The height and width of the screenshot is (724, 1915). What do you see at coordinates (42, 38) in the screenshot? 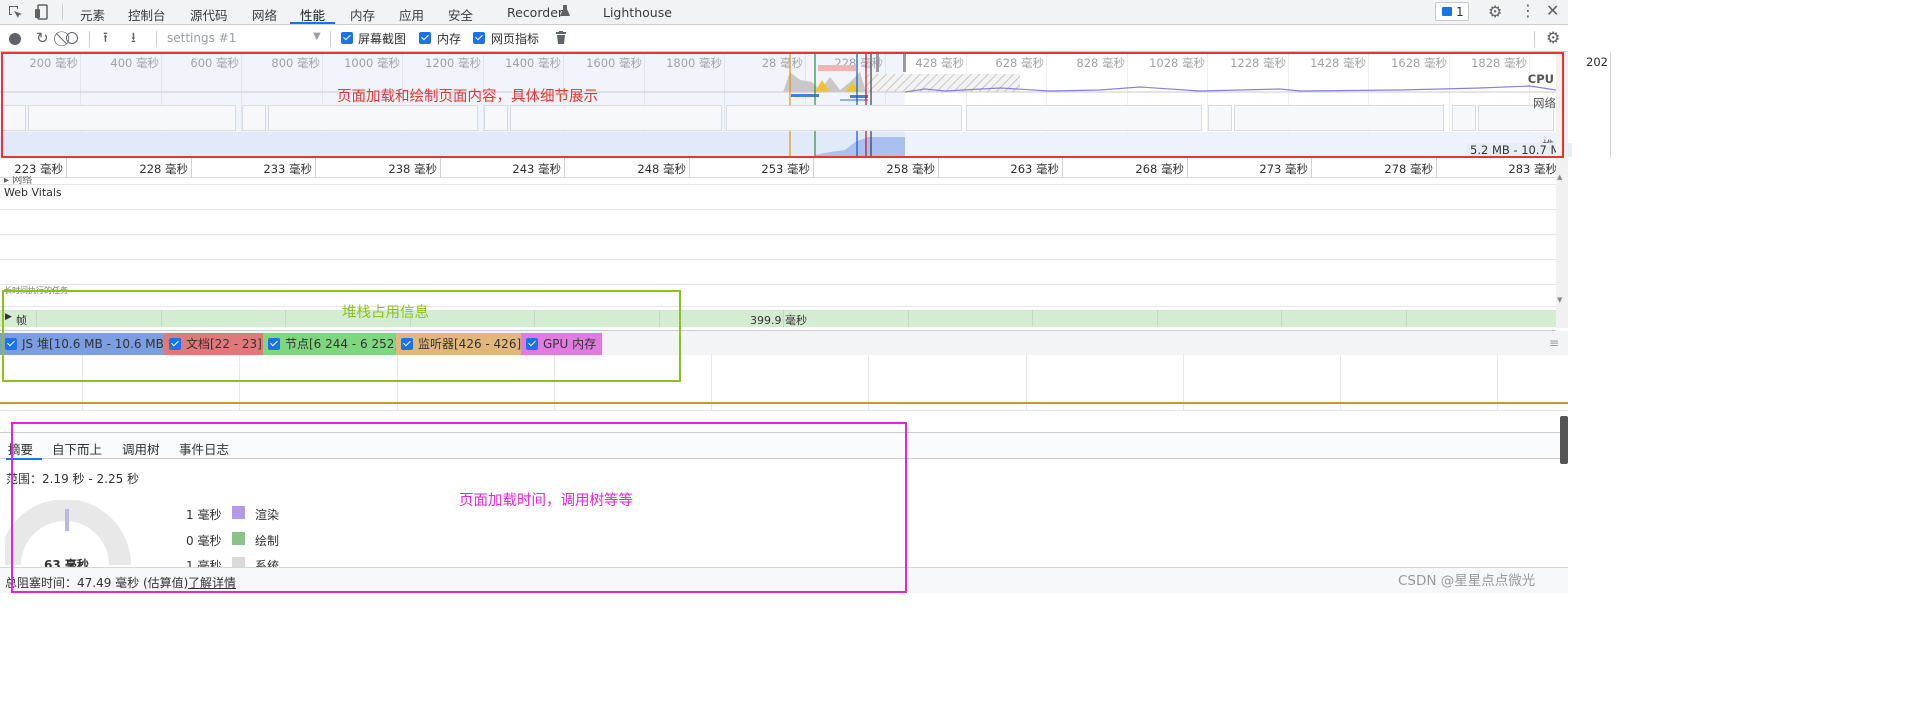
I see `reload-record-icon: ↻` at bounding box center [42, 38].